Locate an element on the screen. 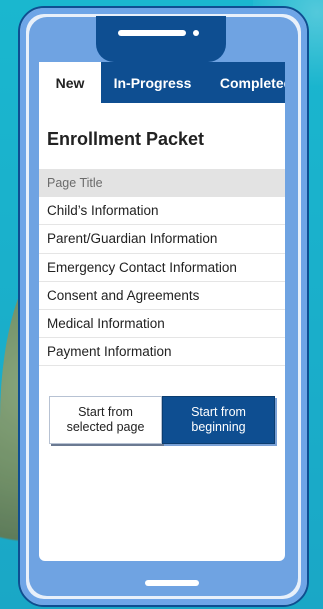  home-indicator-icon is located at coordinates (172, 583).